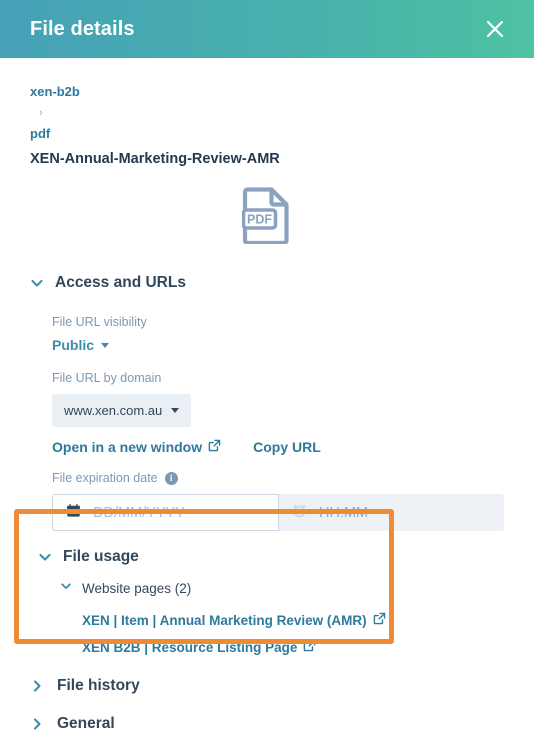 The image size is (534, 743). What do you see at coordinates (344, 512) in the screenshot?
I see `expiration-time-placeholder: HH:MM` at bounding box center [344, 512].